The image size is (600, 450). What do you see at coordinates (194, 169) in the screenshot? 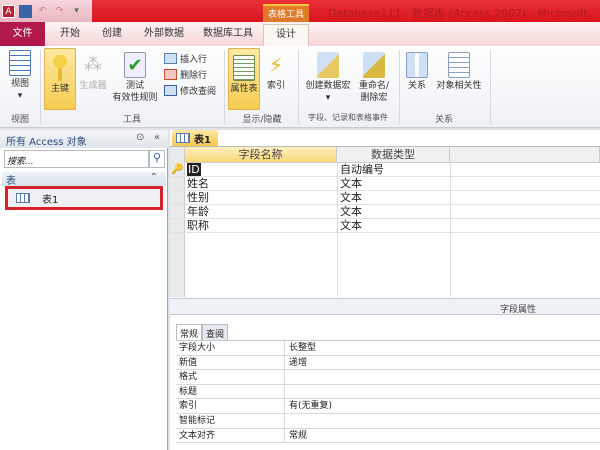
I see `field-name-cell: ID` at bounding box center [194, 169].